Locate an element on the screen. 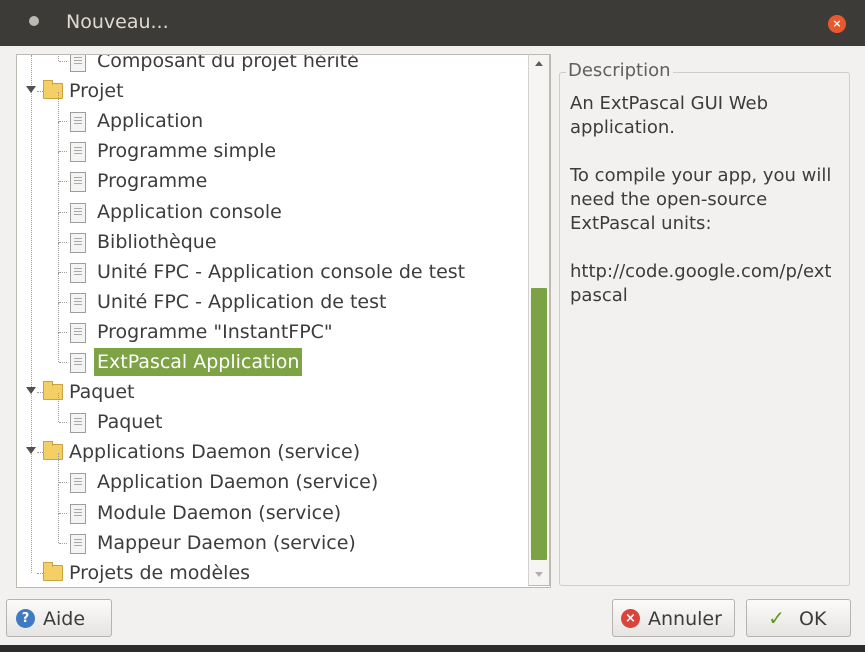  tree-item-row: Unité FPC - Application de test is located at coordinates (277, 294).